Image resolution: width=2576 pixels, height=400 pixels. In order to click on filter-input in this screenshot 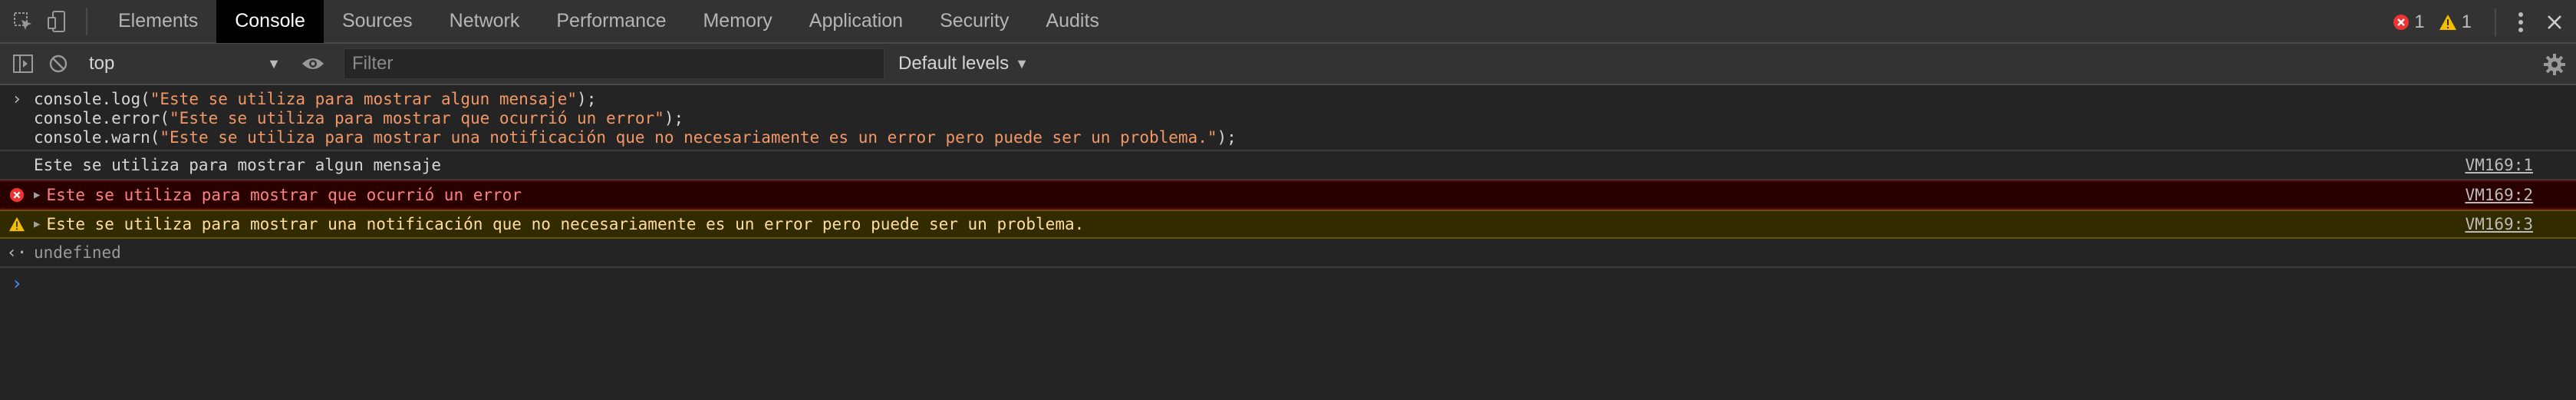, I will do `click(614, 63)`.